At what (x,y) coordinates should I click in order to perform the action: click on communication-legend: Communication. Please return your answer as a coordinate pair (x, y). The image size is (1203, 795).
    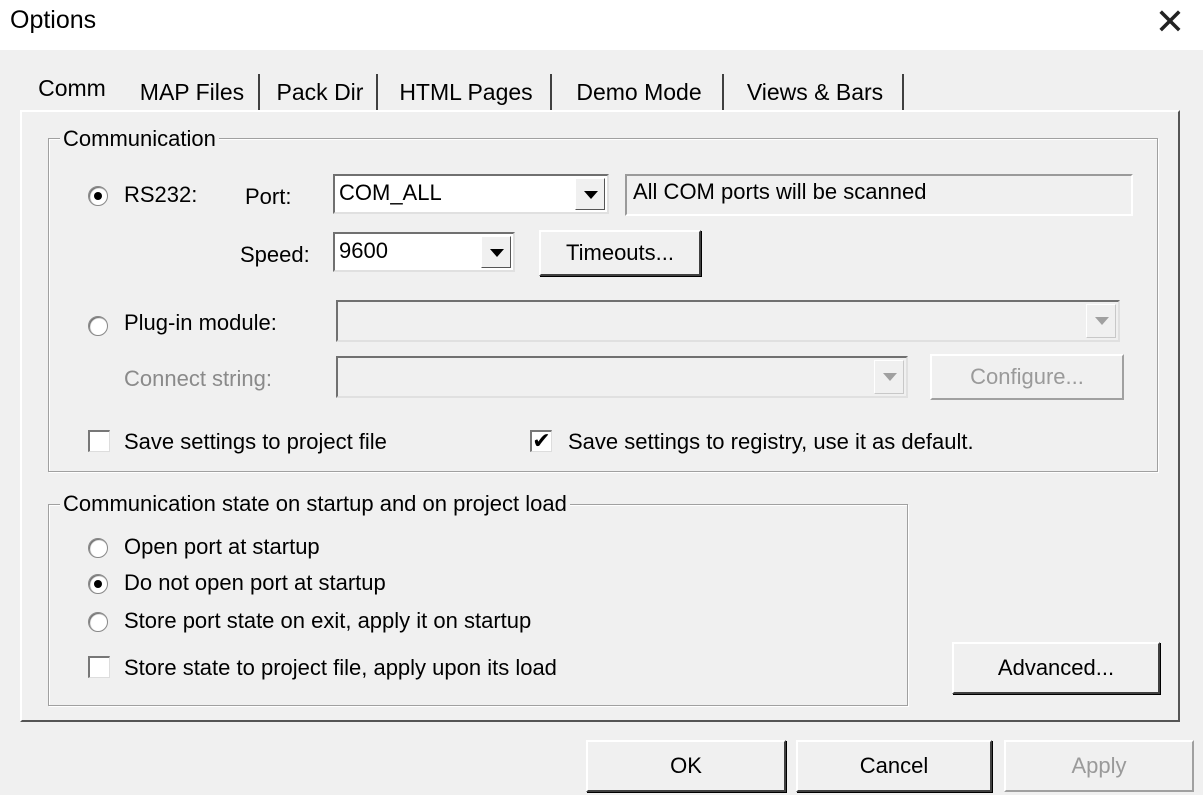
    Looking at the image, I should click on (139, 139).